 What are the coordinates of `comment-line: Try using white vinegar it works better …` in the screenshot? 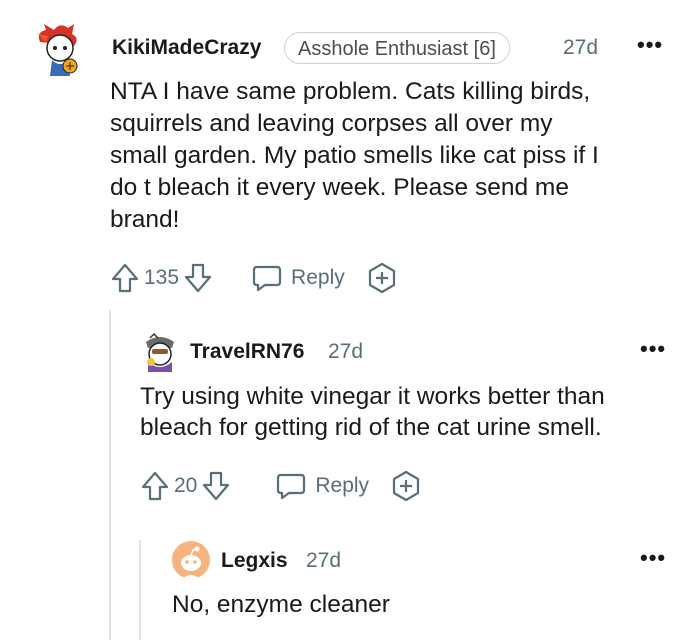 It's located at (372, 396).